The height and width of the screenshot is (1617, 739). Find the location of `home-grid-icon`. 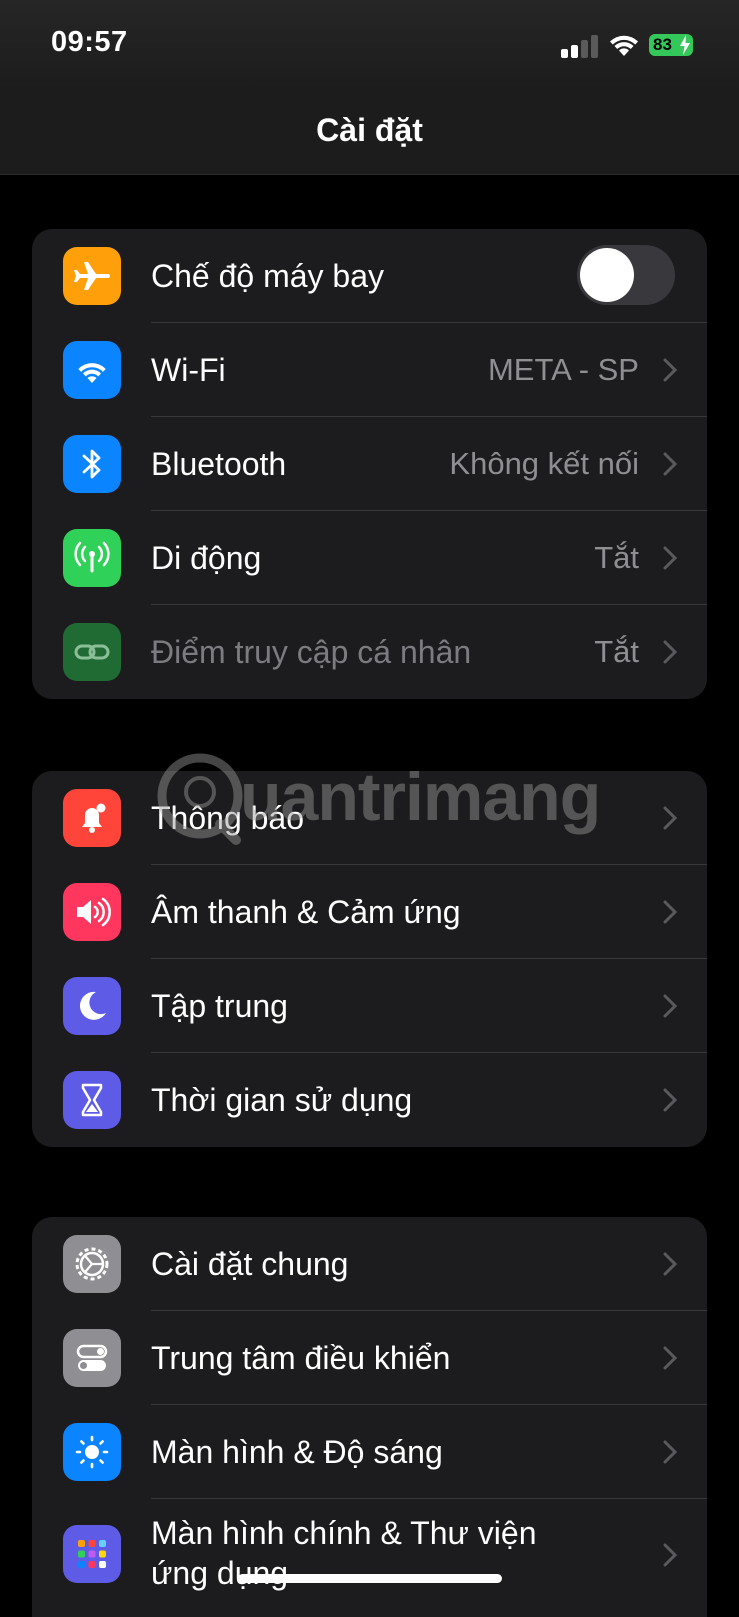

home-grid-icon is located at coordinates (92, 1554).